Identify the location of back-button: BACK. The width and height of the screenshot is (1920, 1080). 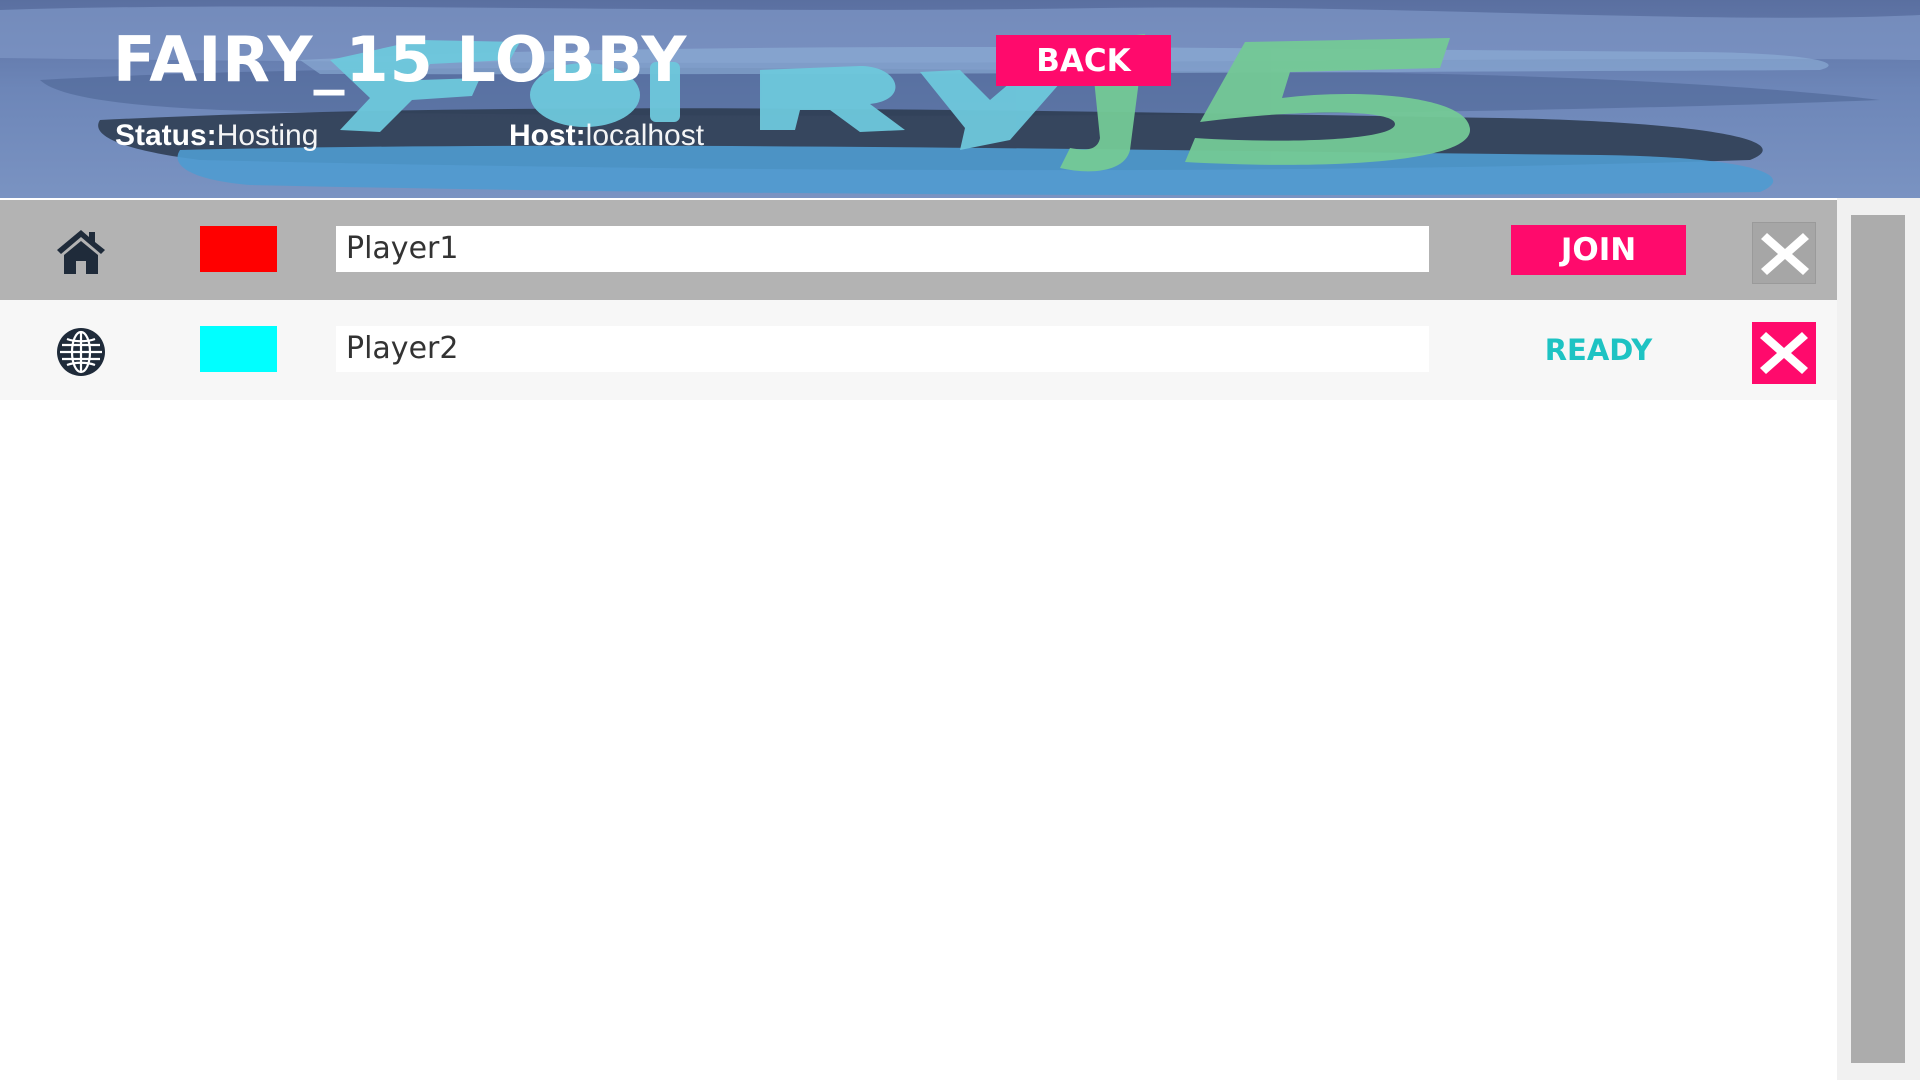
(1083, 60).